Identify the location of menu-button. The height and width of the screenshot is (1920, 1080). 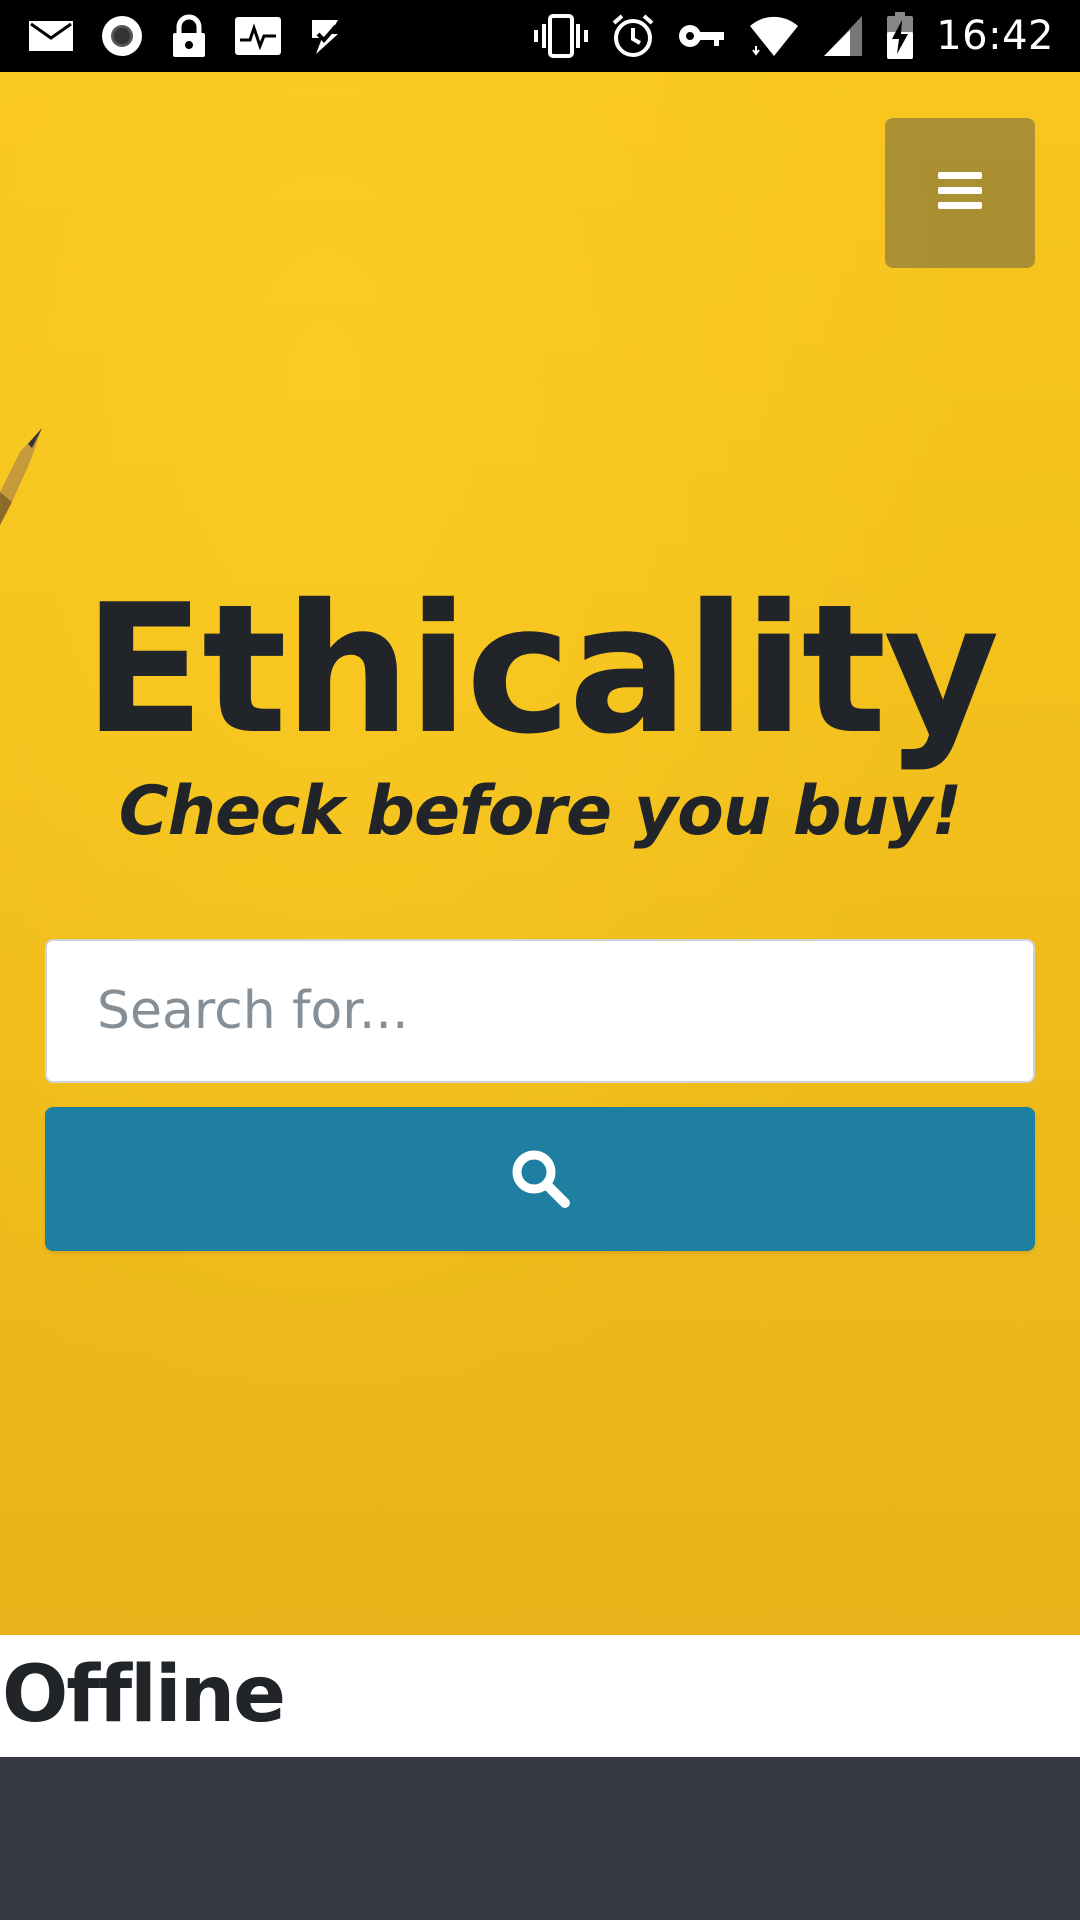
(960, 193).